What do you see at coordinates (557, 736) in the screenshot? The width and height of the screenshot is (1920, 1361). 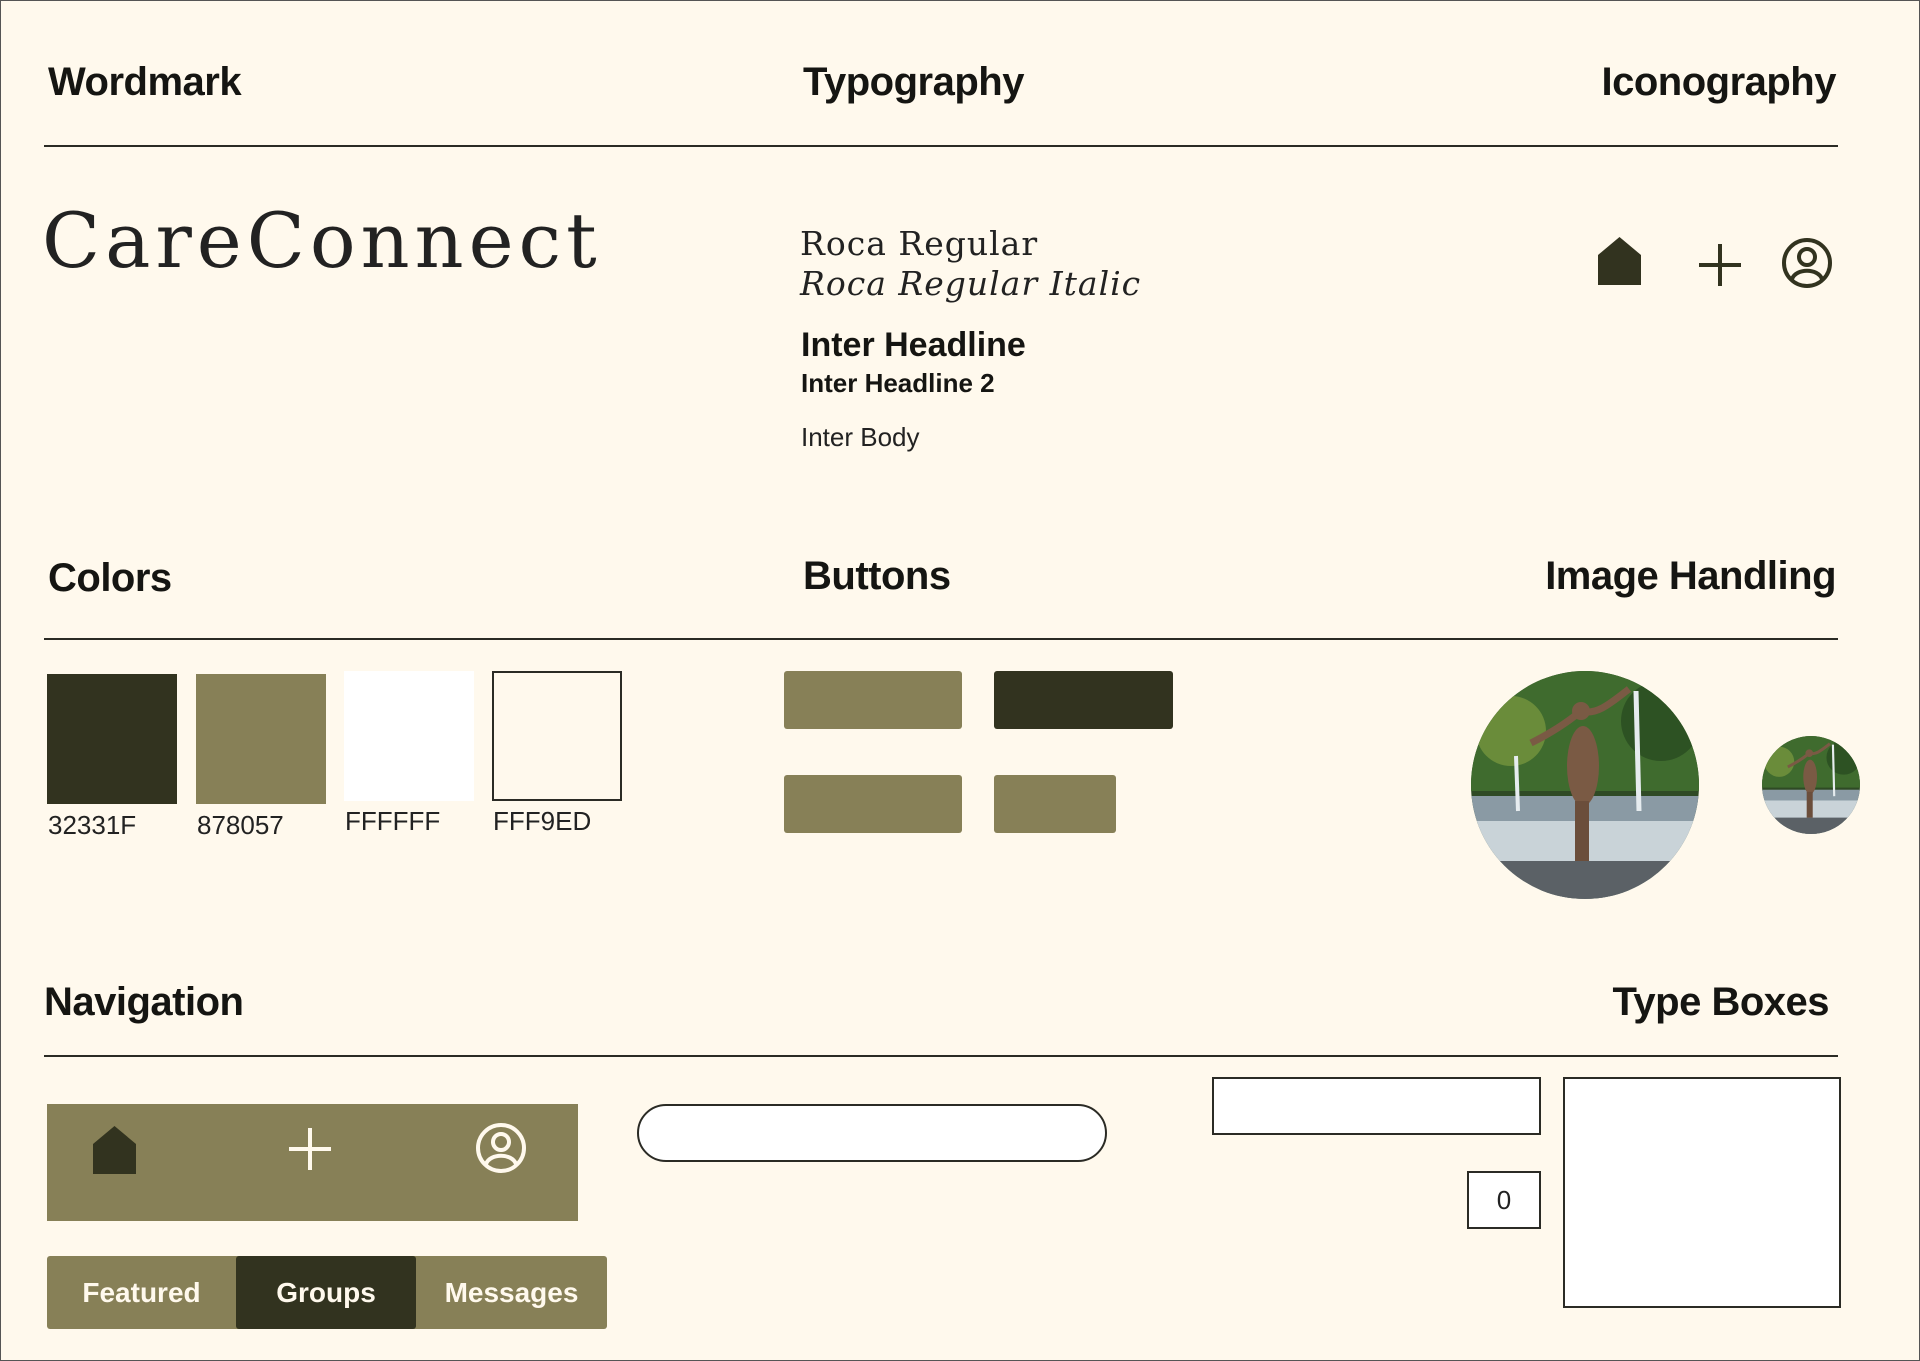 I see `color-swatch-cream` at bounding box center [557, 736].